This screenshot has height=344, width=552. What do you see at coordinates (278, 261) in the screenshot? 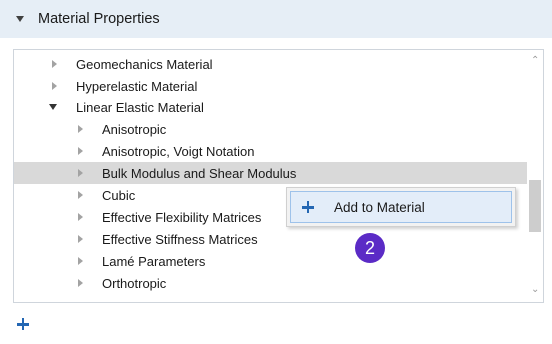
I see `tree-item-lame-parameters: Lamé Parameters` at bounding box center [278, 261].